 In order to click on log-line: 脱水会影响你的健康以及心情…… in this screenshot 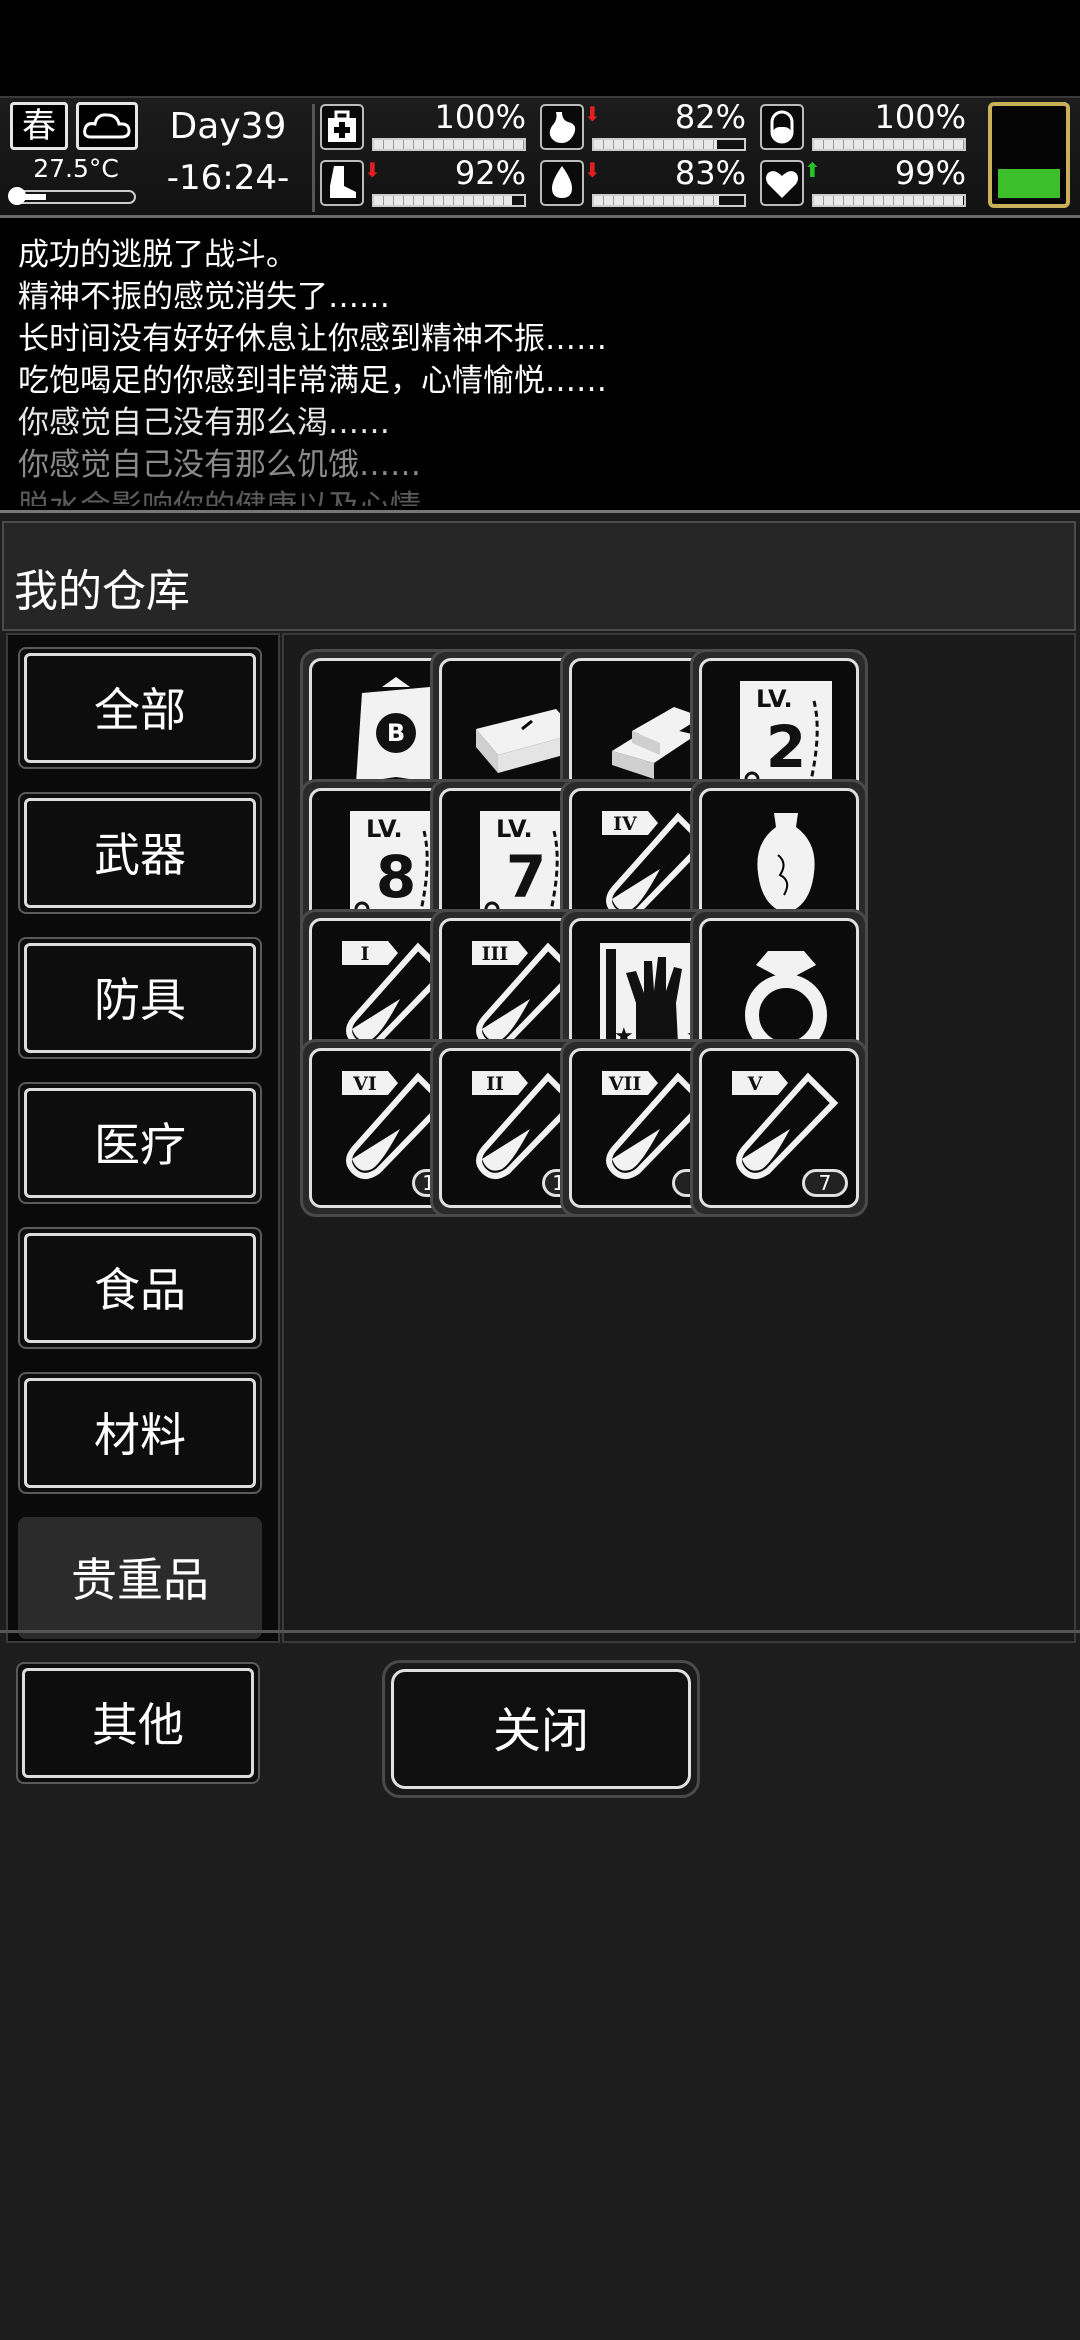, I will do `click(549, 496)`.